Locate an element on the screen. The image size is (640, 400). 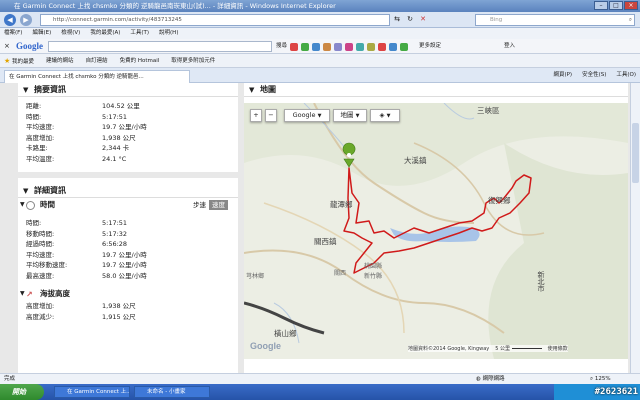
minimize-button: – is located at coordinates (601, 5).